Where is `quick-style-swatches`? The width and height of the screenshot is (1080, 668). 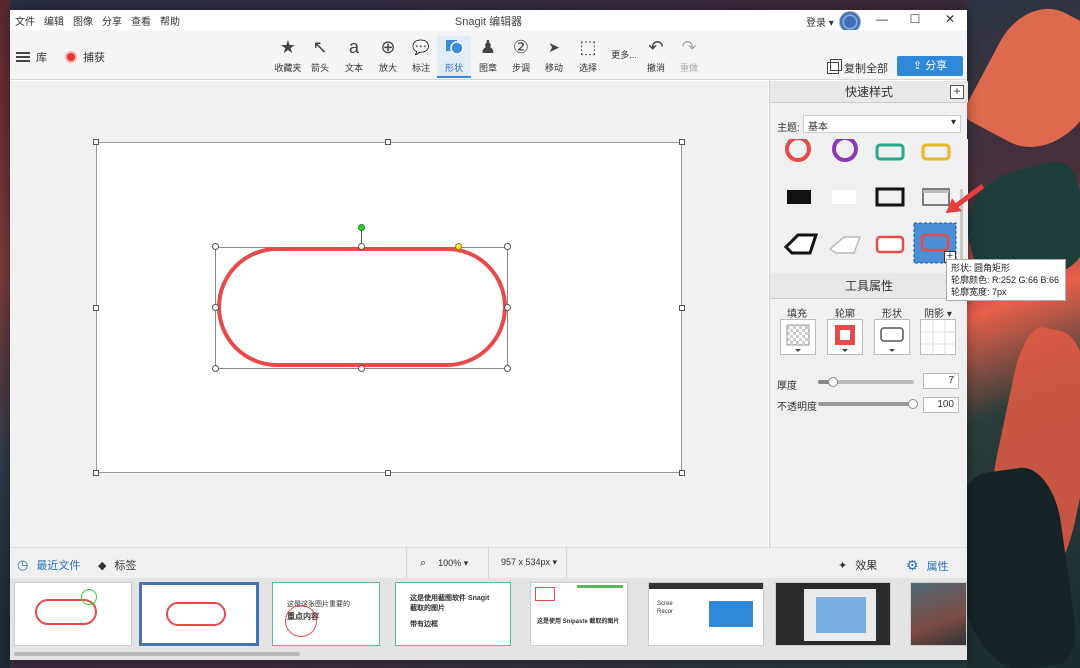 quick-style-swatches is located at coordinates (869, 205).